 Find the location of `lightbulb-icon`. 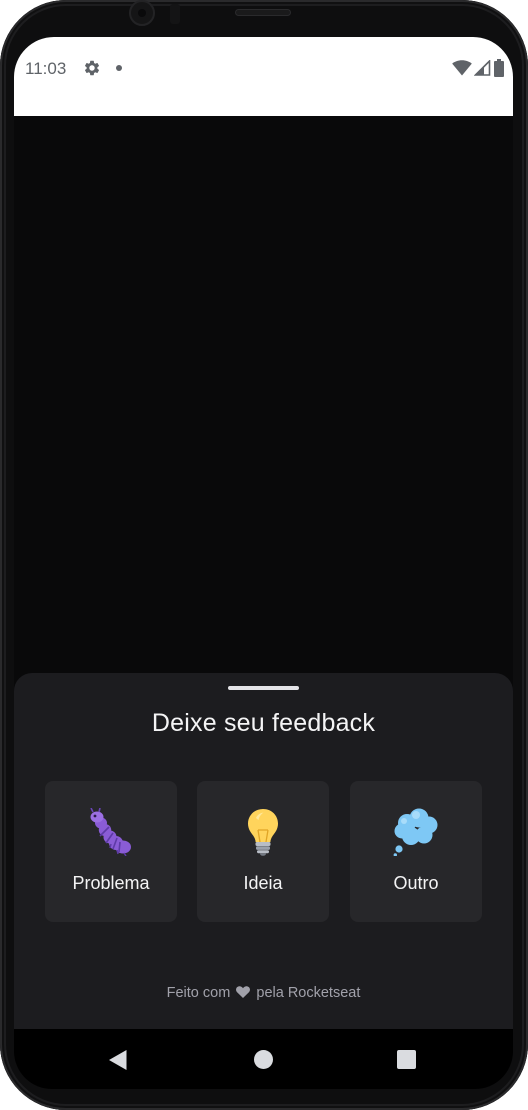

lightbulb-icon is located at coordinates (263, 832).